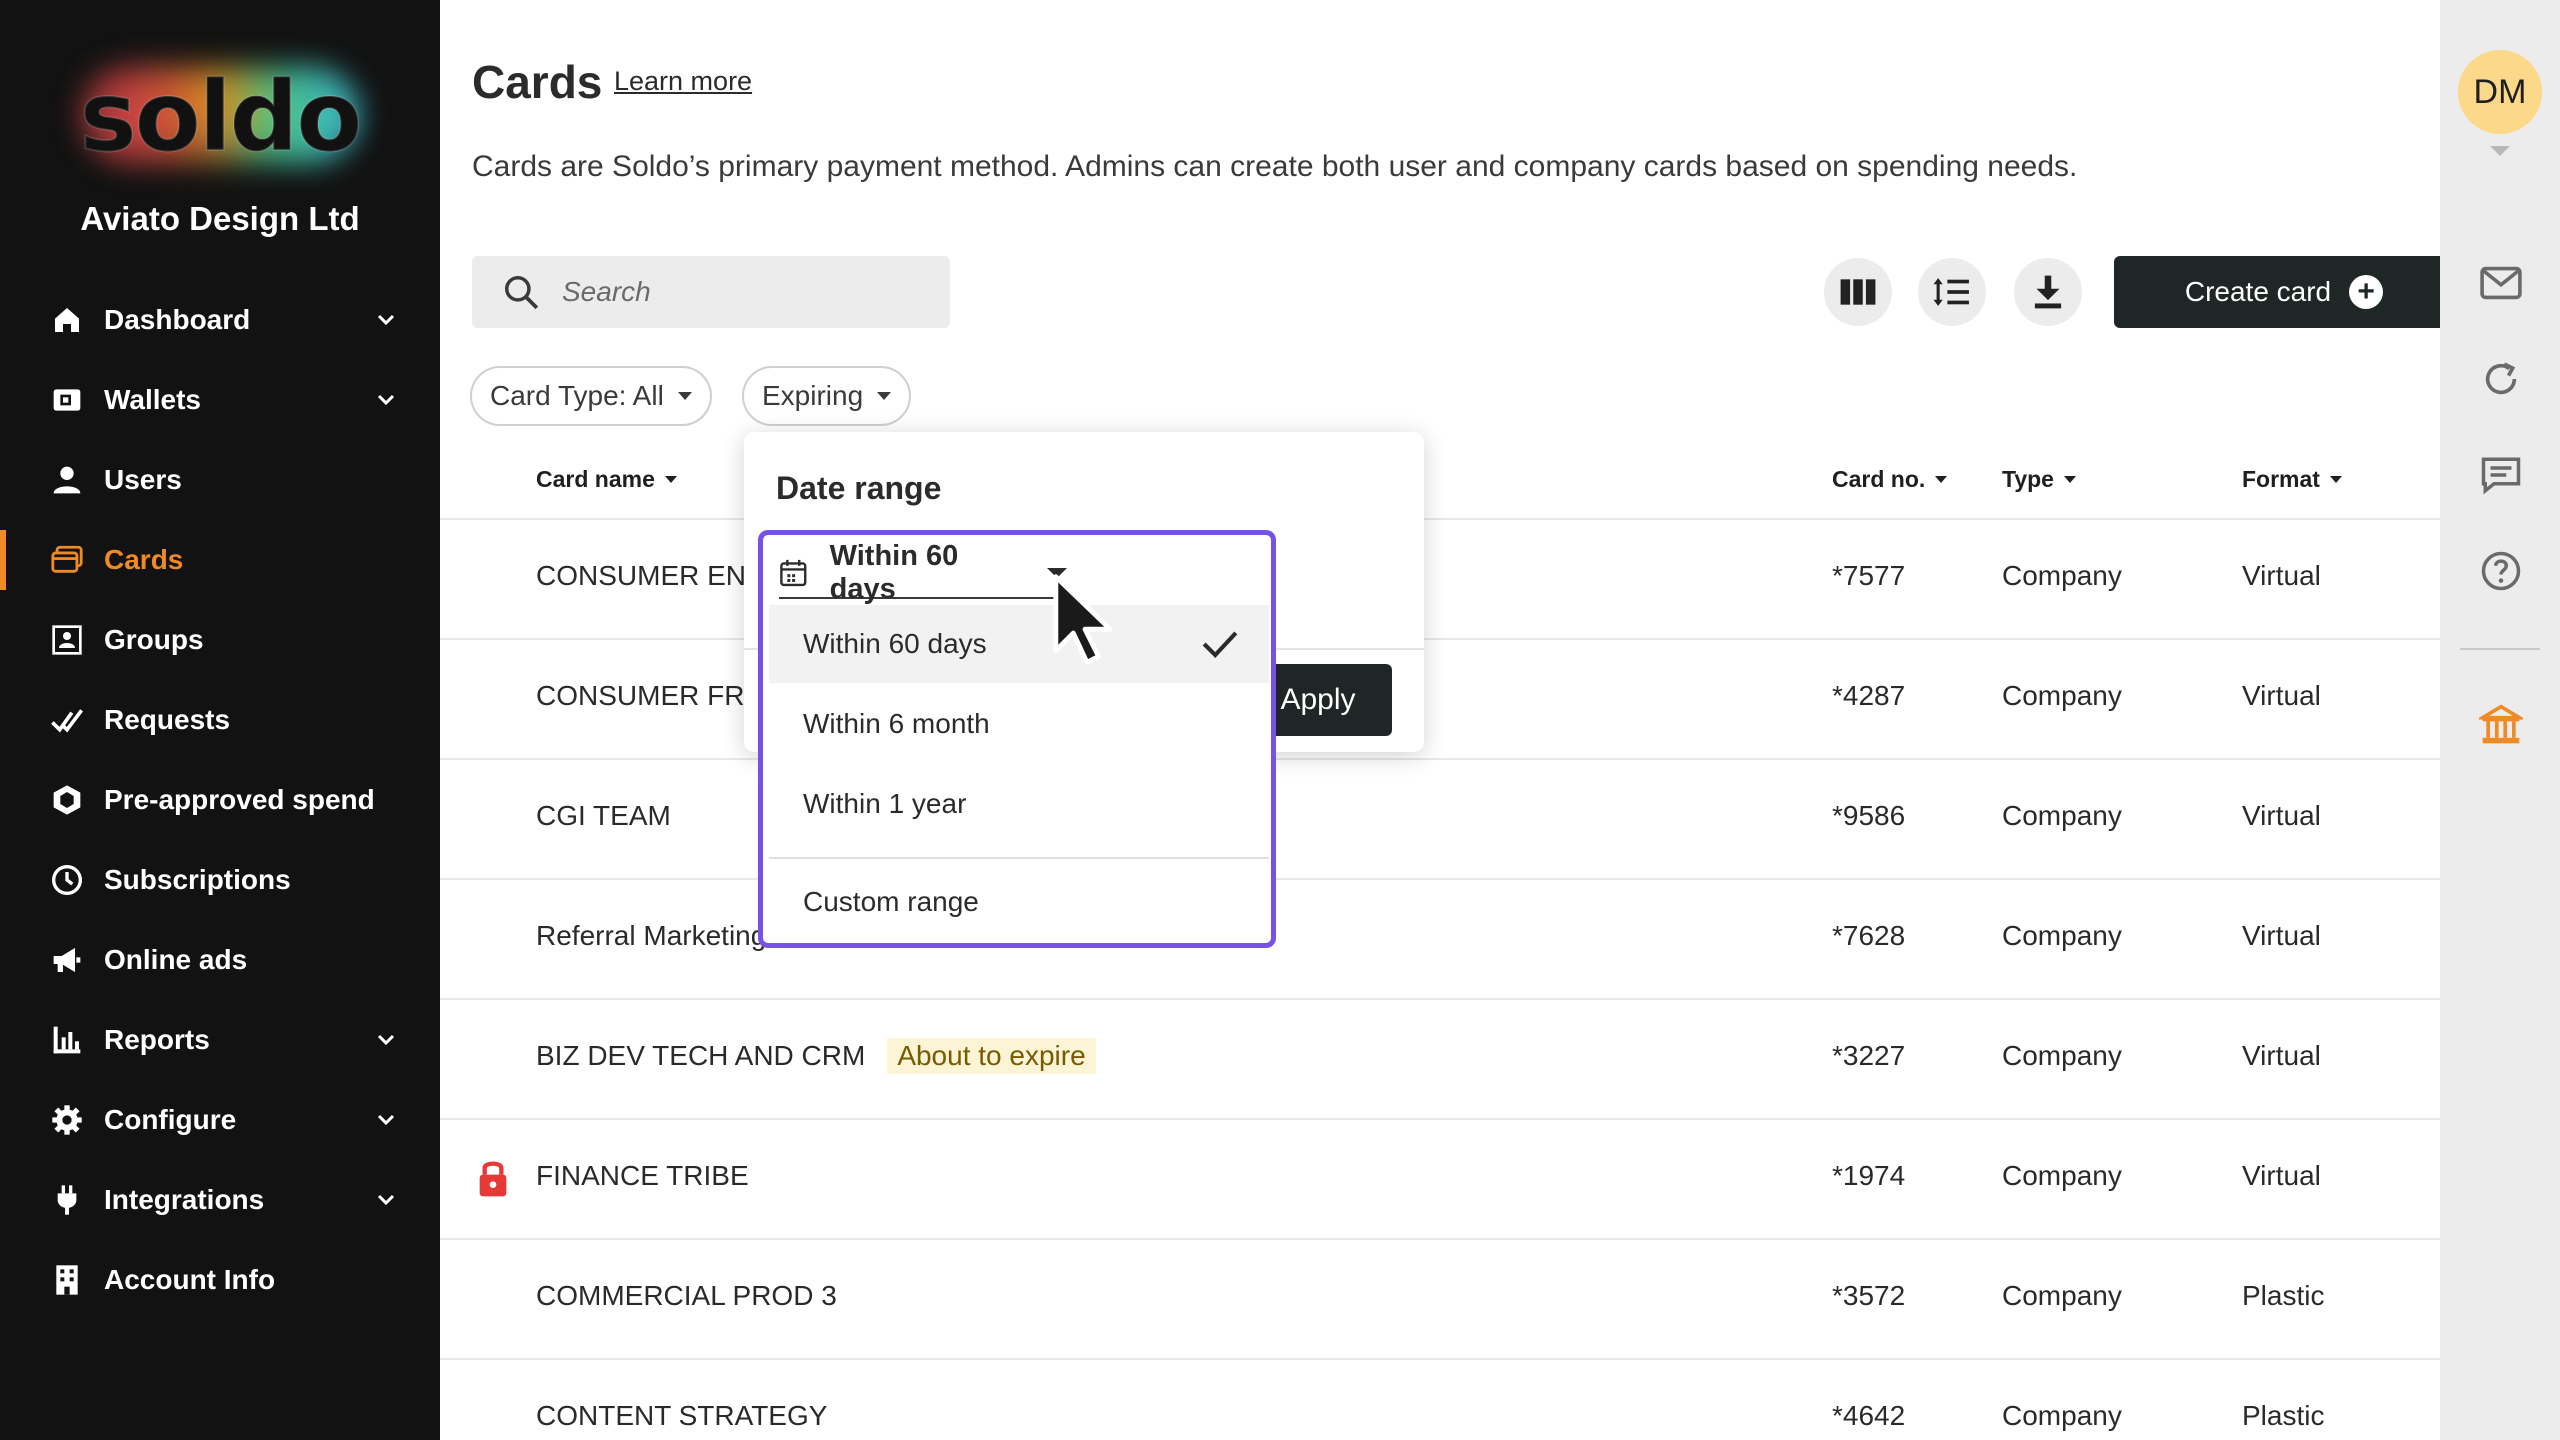  Describe the element at coordinates (522, 293) in the screenshot. I see `search-icon` at that location.